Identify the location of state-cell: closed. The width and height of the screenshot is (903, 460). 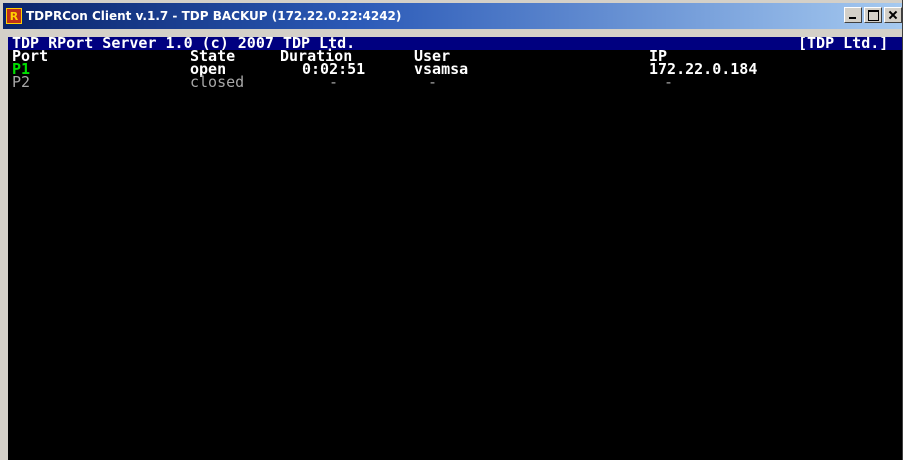
(217, 82).